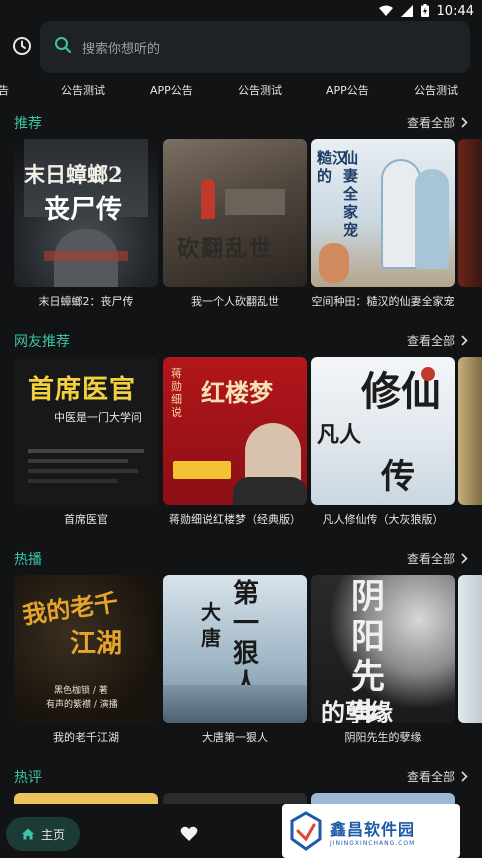  Describe the element at coordinates (28, 560) in the screenshot. I see `section-title: 热播` at that location.